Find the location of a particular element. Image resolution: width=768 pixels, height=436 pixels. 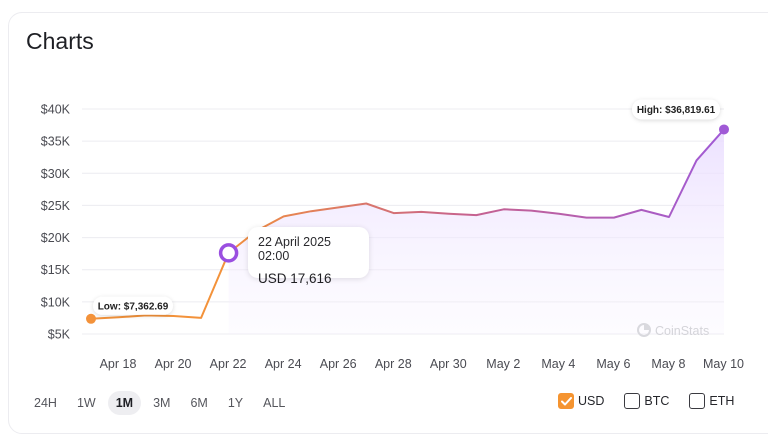

currency-btc-checkbox: BTC is located at coordinates (646, 401).